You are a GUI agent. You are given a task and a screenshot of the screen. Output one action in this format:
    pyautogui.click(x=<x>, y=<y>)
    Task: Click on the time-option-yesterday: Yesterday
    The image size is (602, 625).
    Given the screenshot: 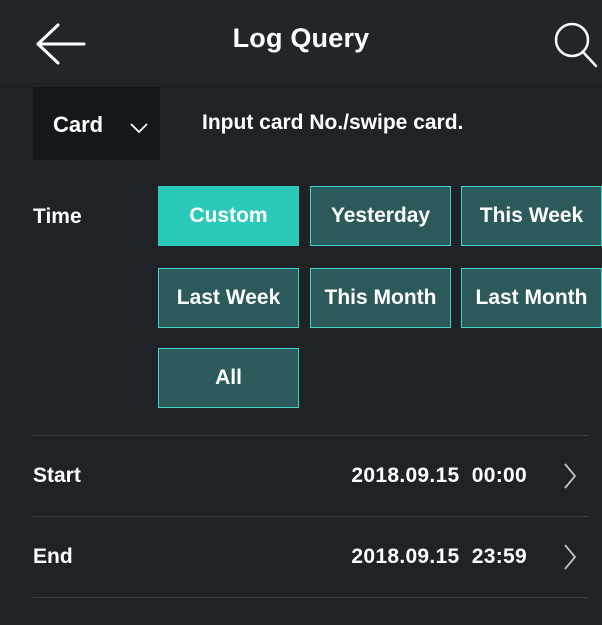 What is the action you would take?
    pyautogui.click(x=380, y=216)
    